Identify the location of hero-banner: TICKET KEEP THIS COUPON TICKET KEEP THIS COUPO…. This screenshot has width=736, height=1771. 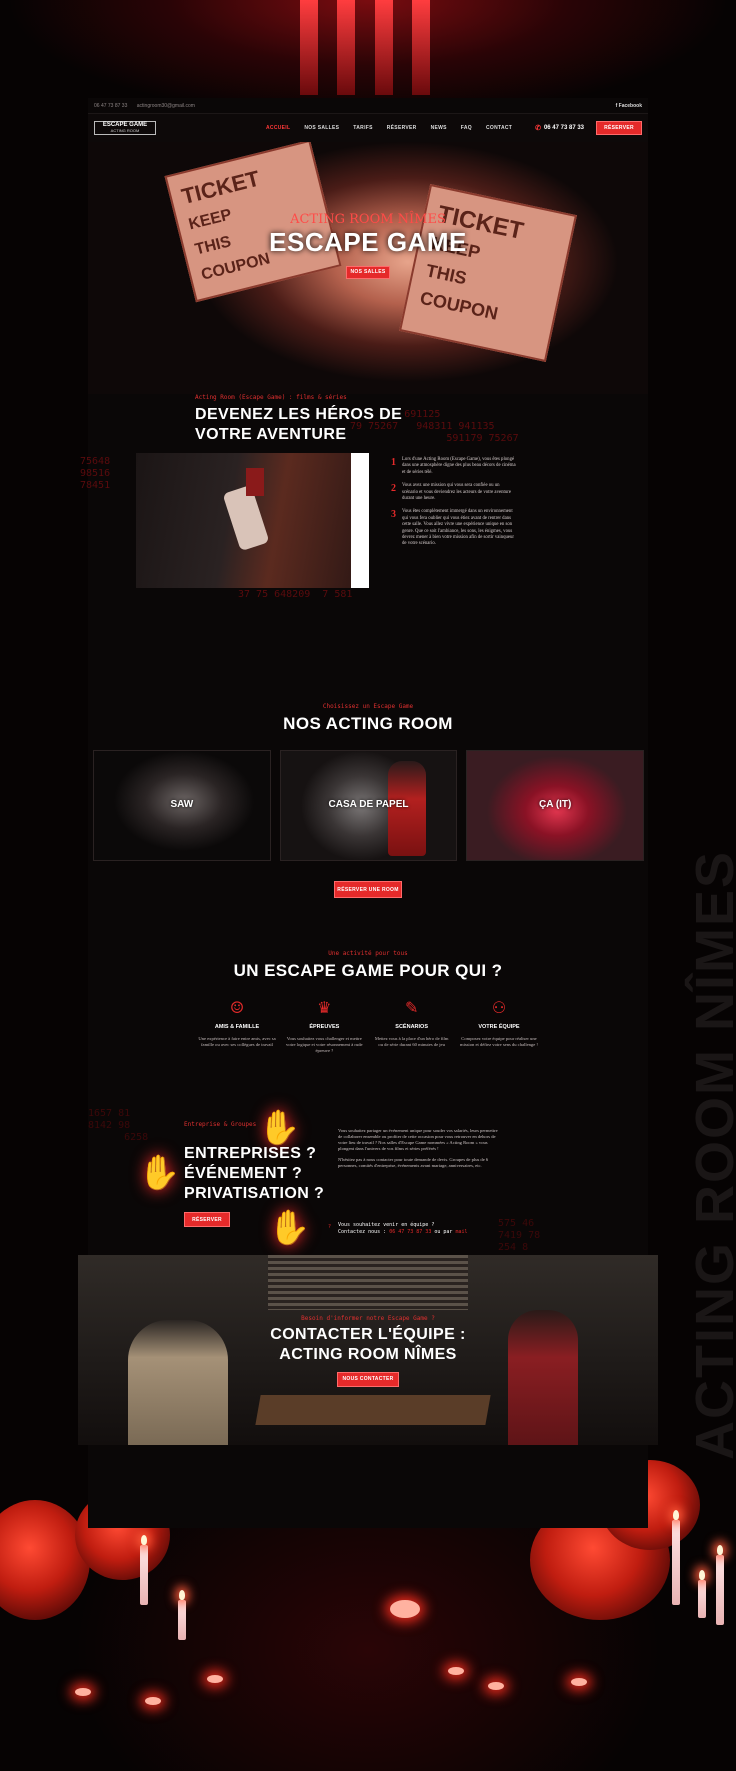
(368, 268).